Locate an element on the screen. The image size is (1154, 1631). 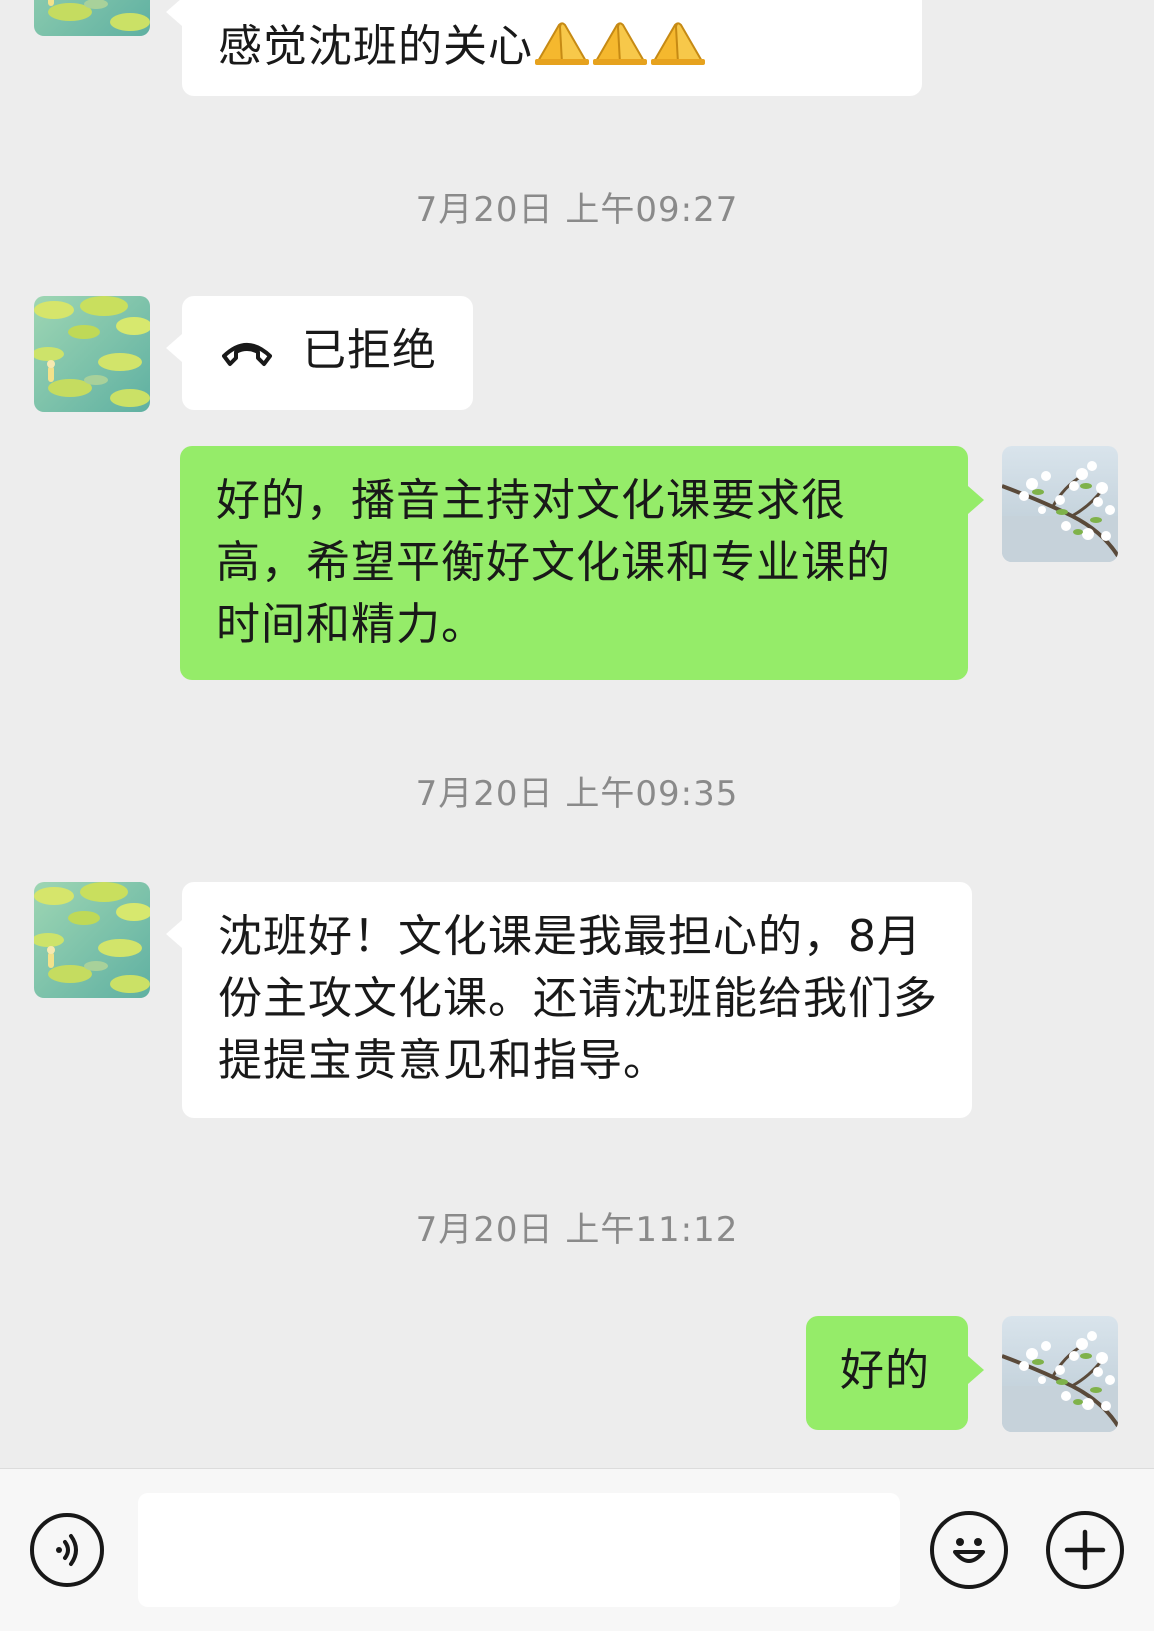
message-text: 感觉沈班的关心 is located at coordinates (375, 46).